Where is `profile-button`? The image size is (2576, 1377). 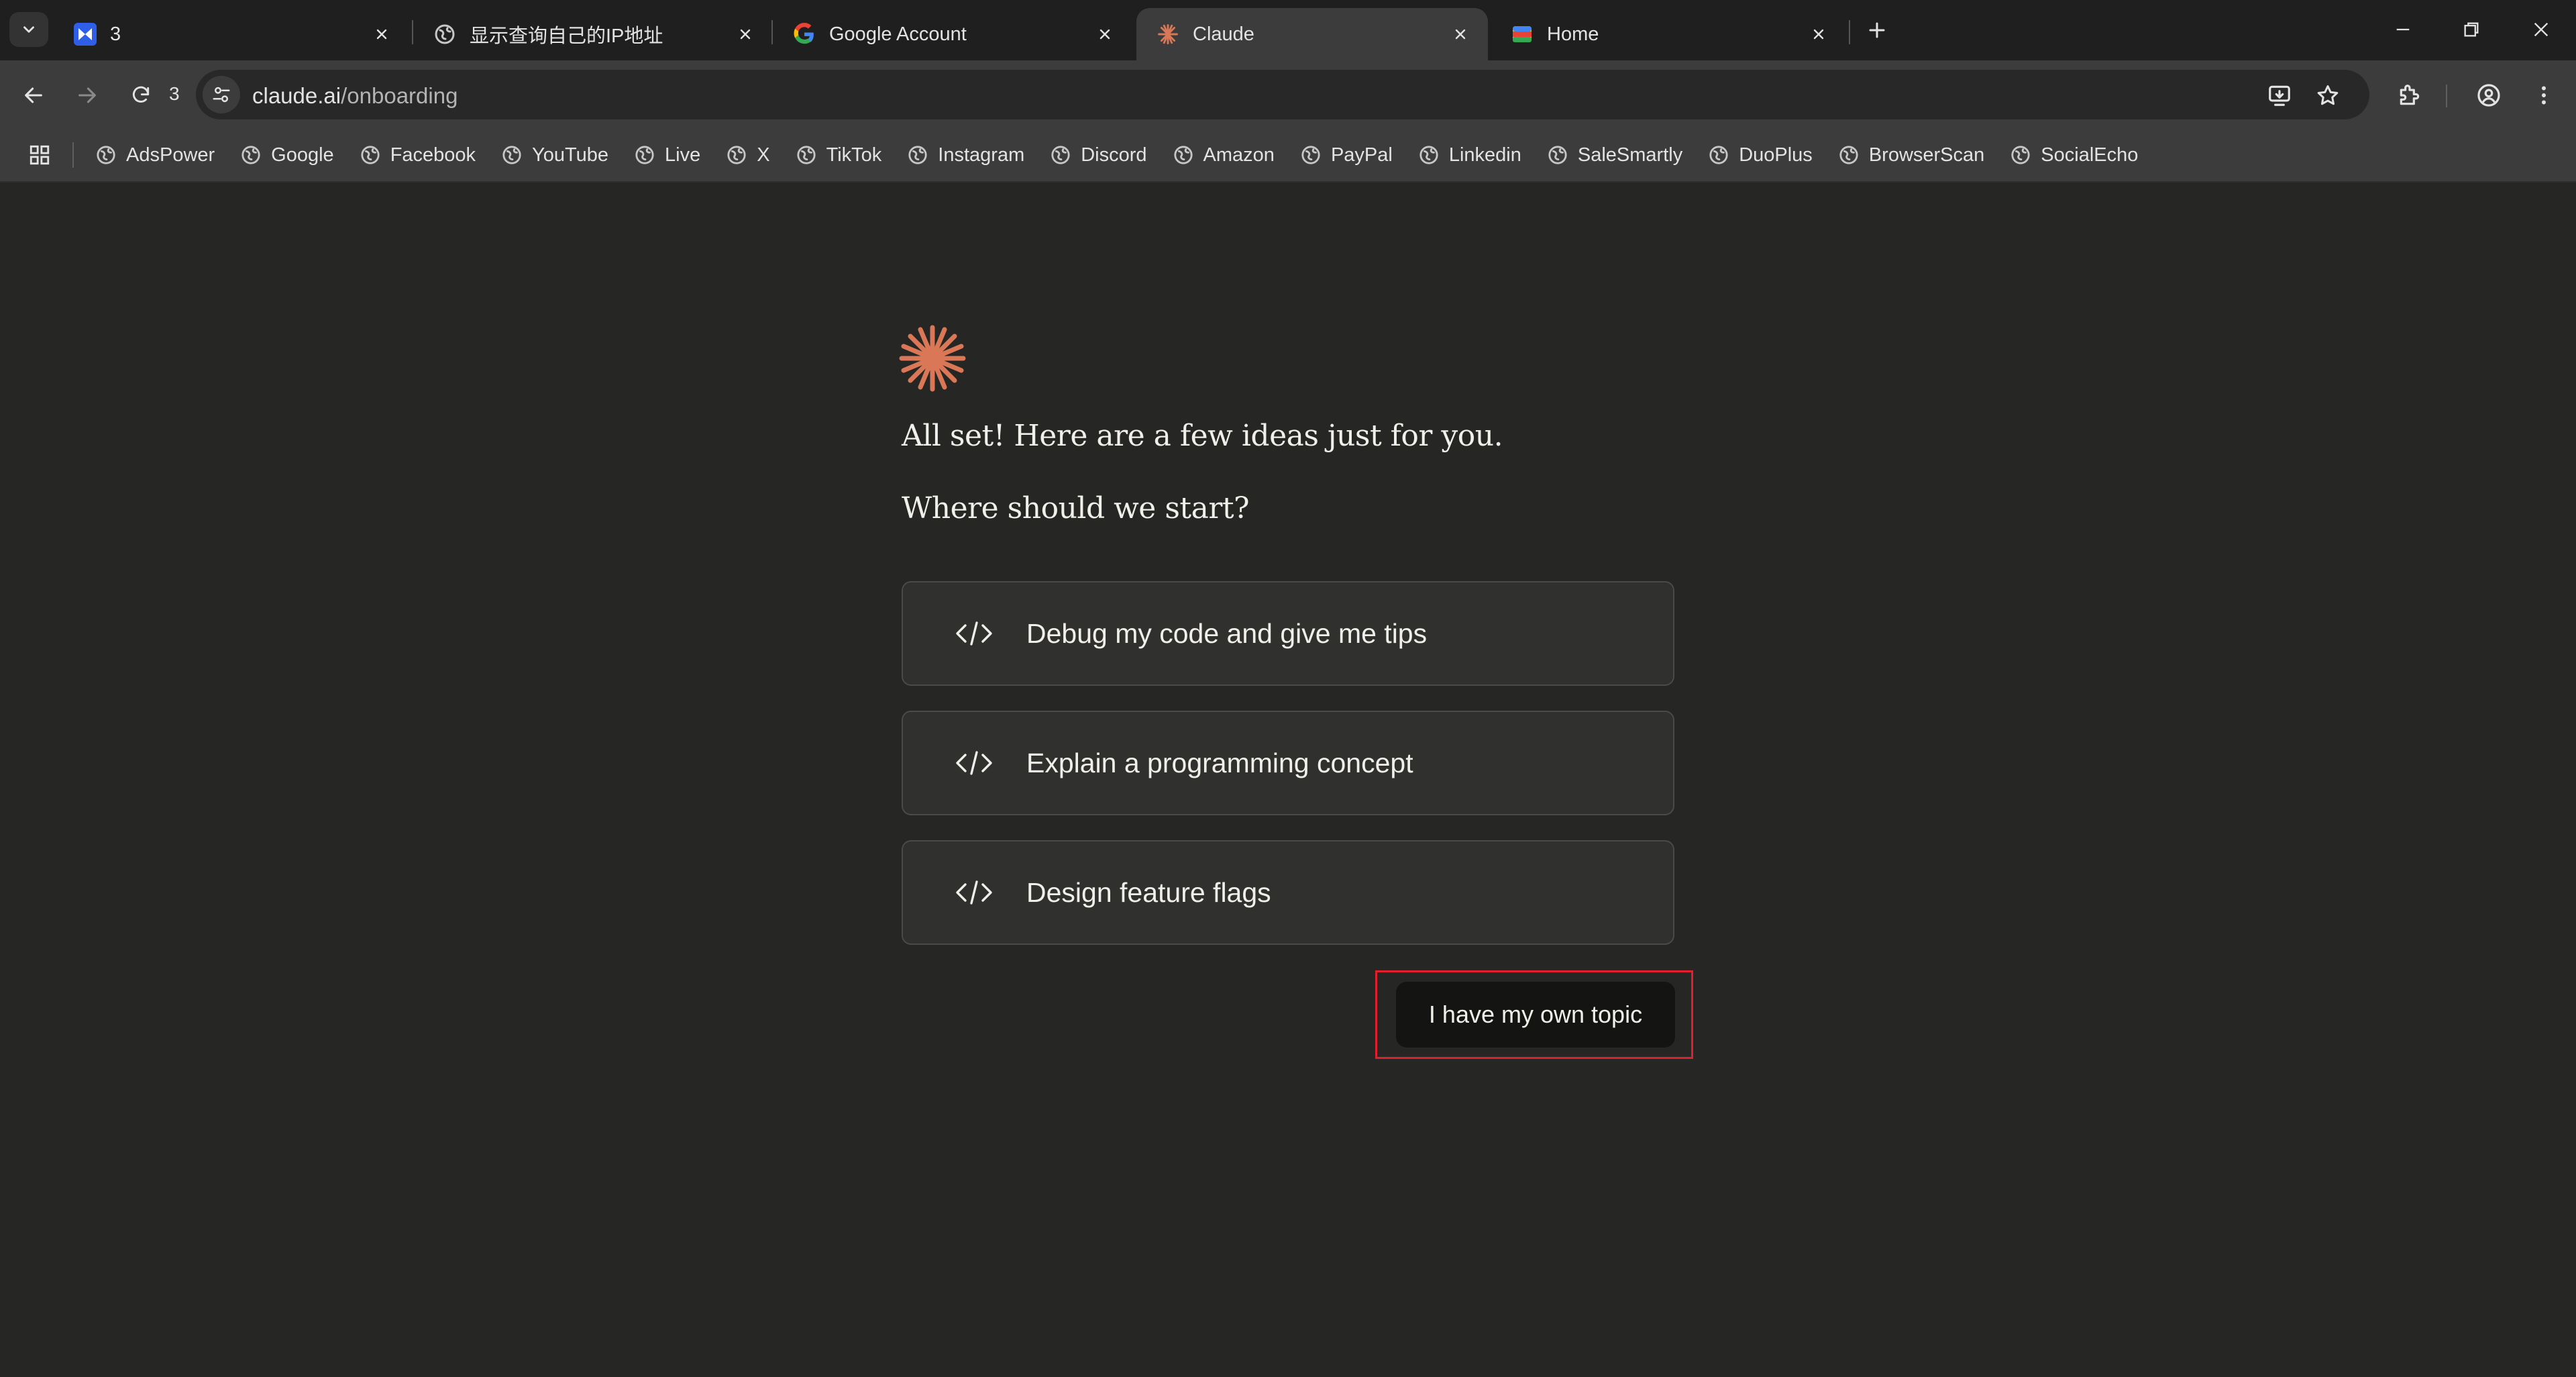 profile-button is located at coordinates (2488, 95).